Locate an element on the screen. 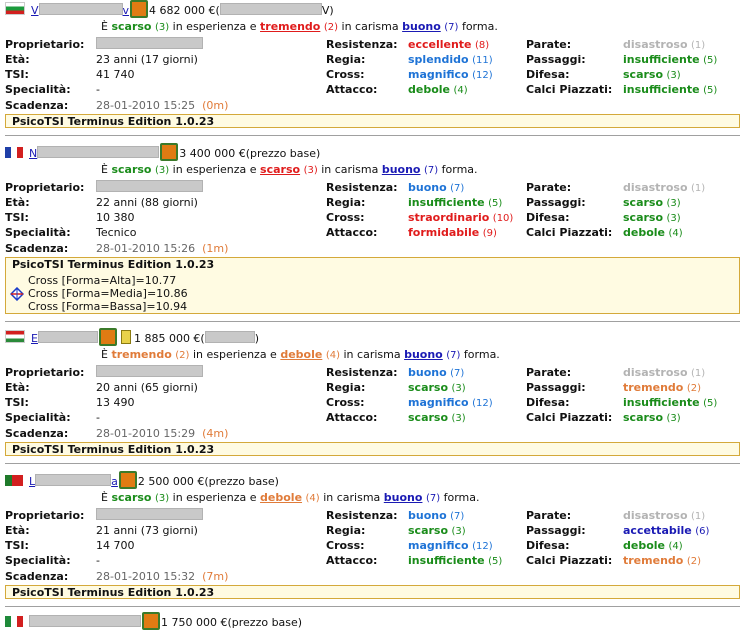  player-header: 1 750 000 €(prezzo base) is located at coordinates (153, 621).